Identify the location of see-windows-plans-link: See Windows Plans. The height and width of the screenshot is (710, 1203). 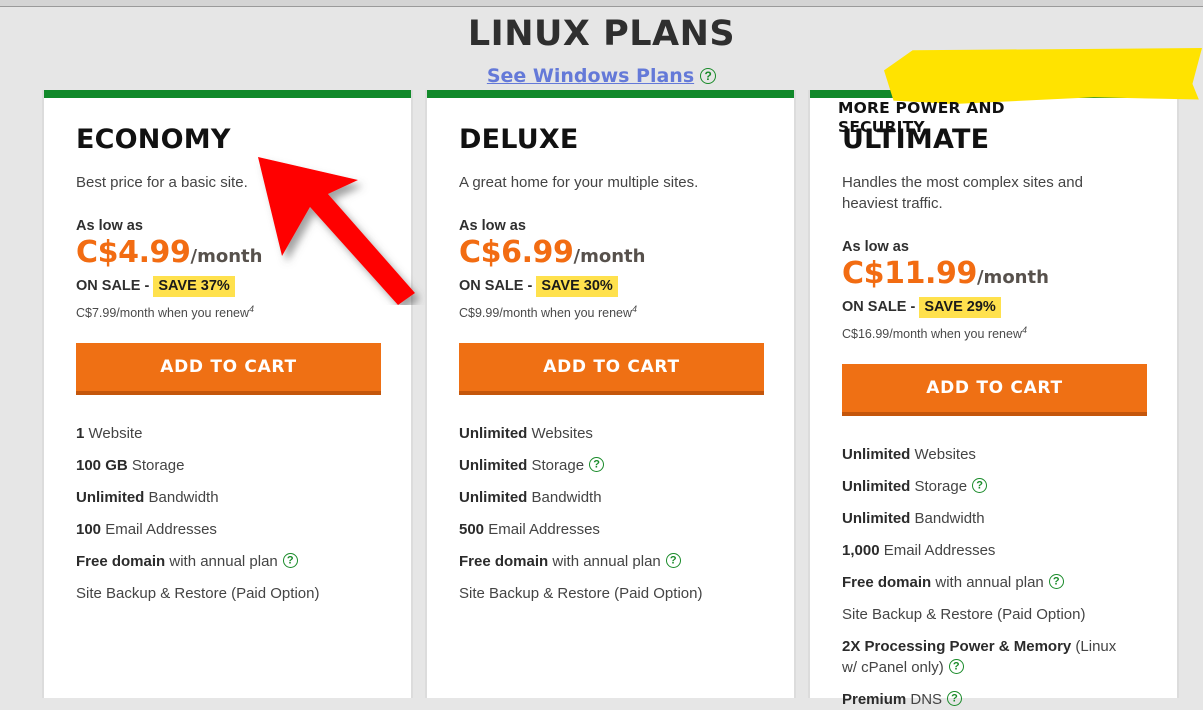
(590, 76).